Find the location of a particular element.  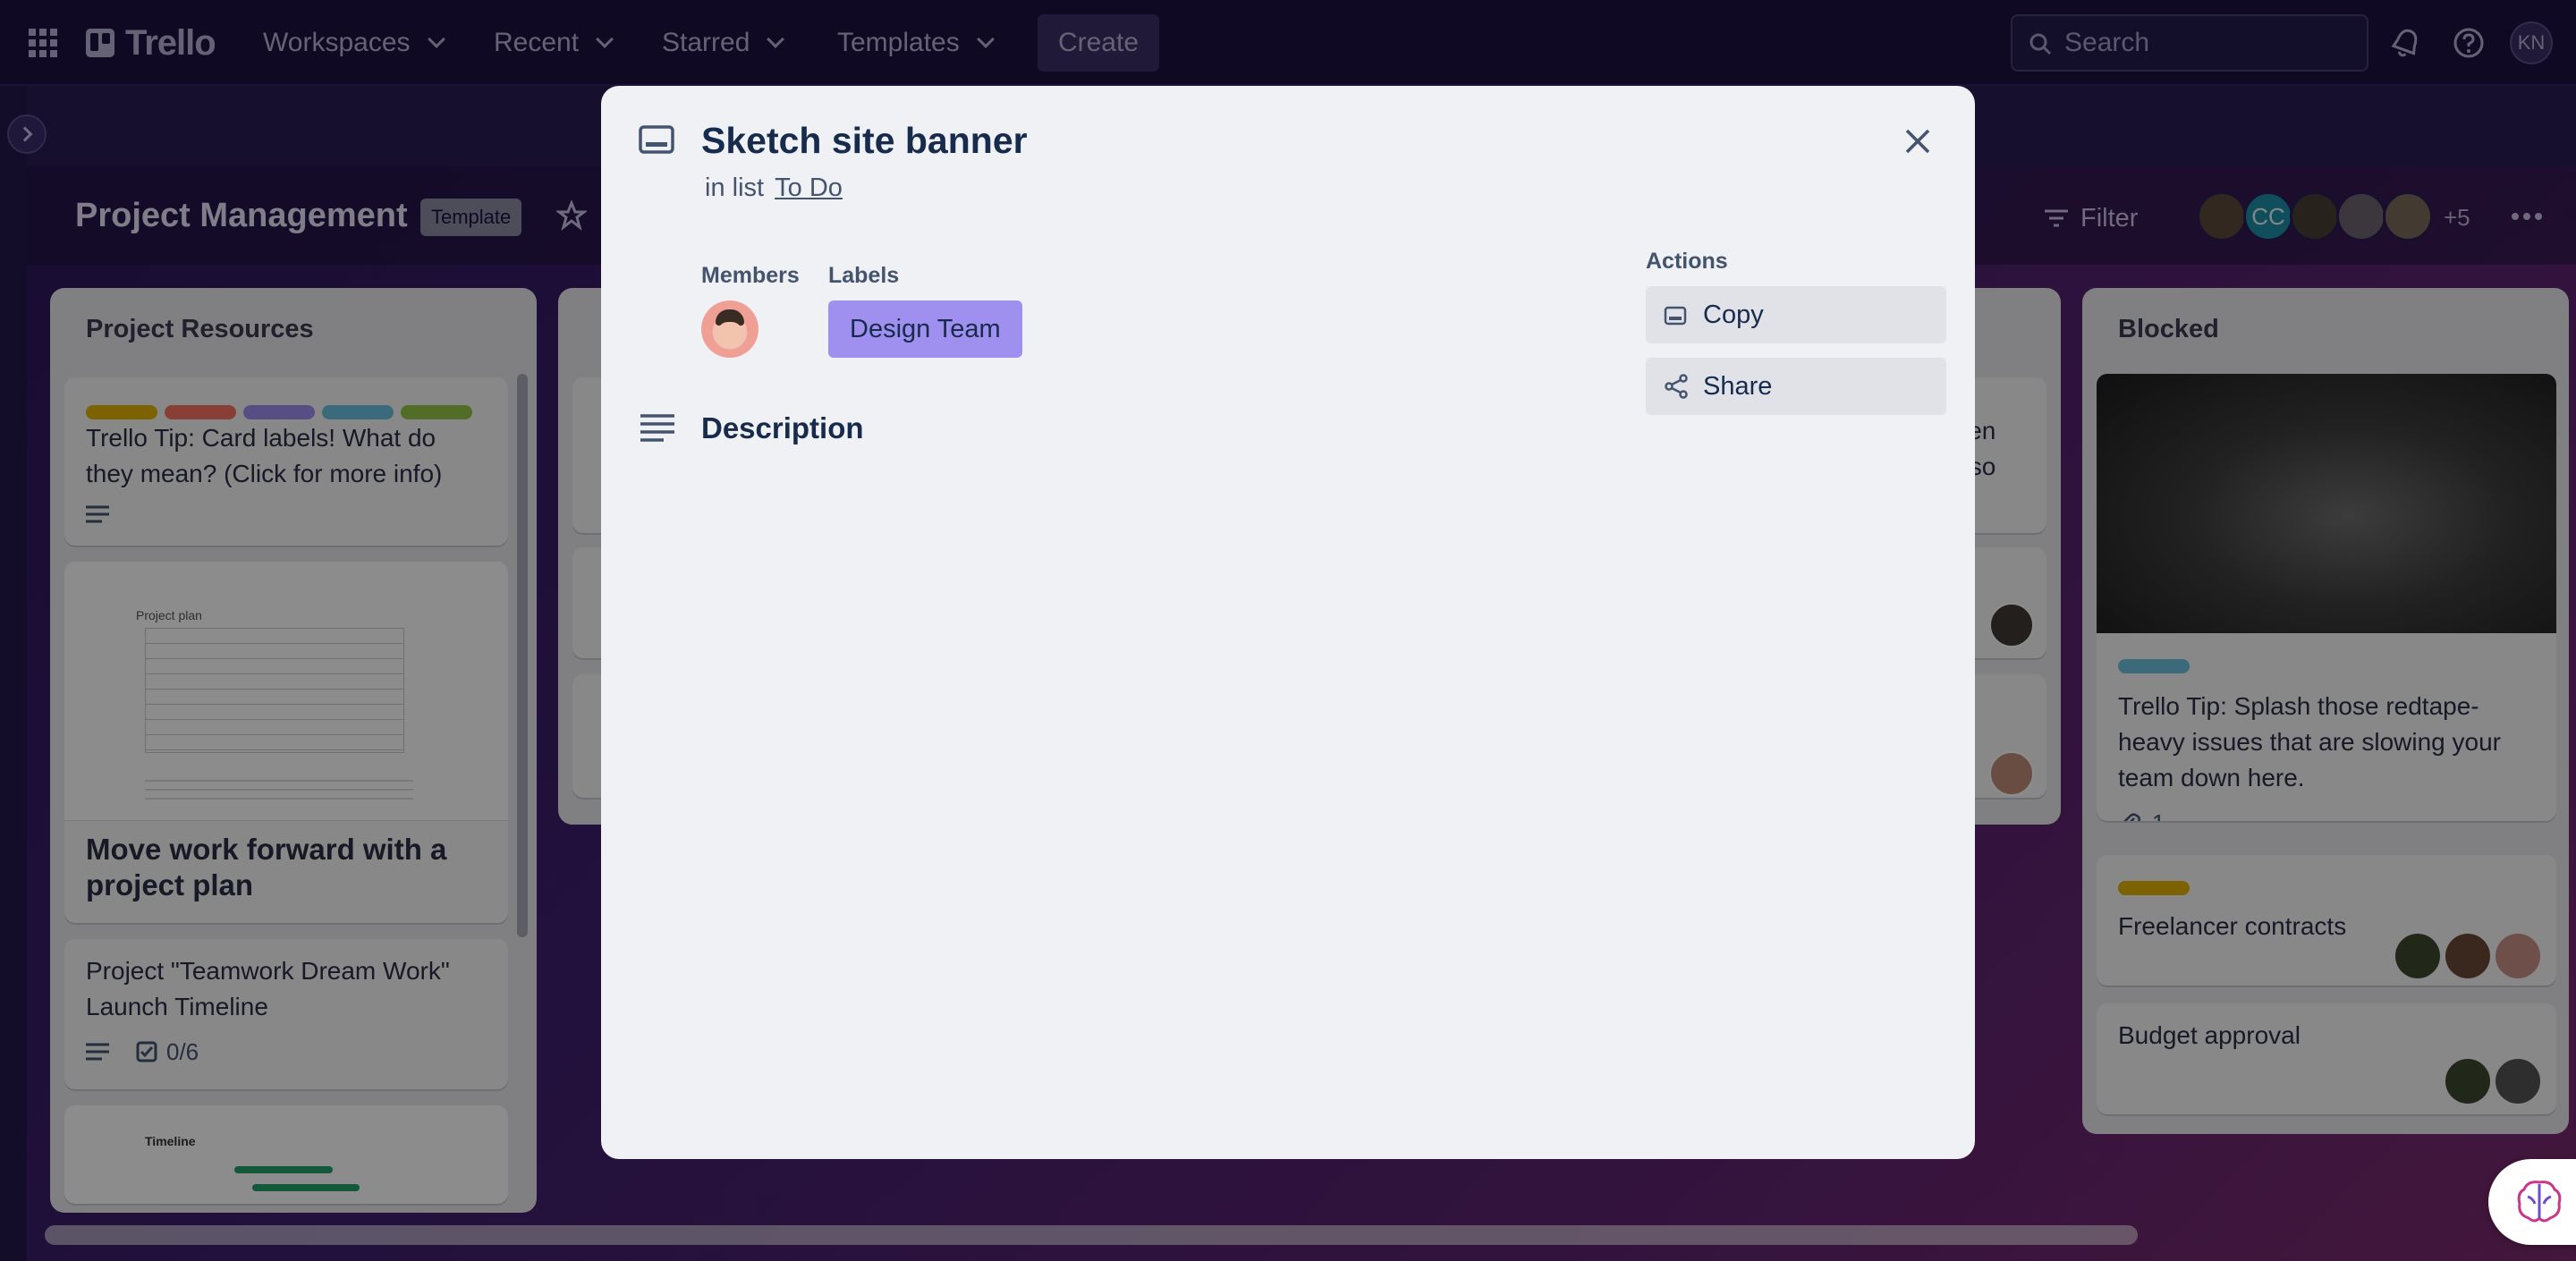

labels-heading: Labels is located at coordinates (864, 275).